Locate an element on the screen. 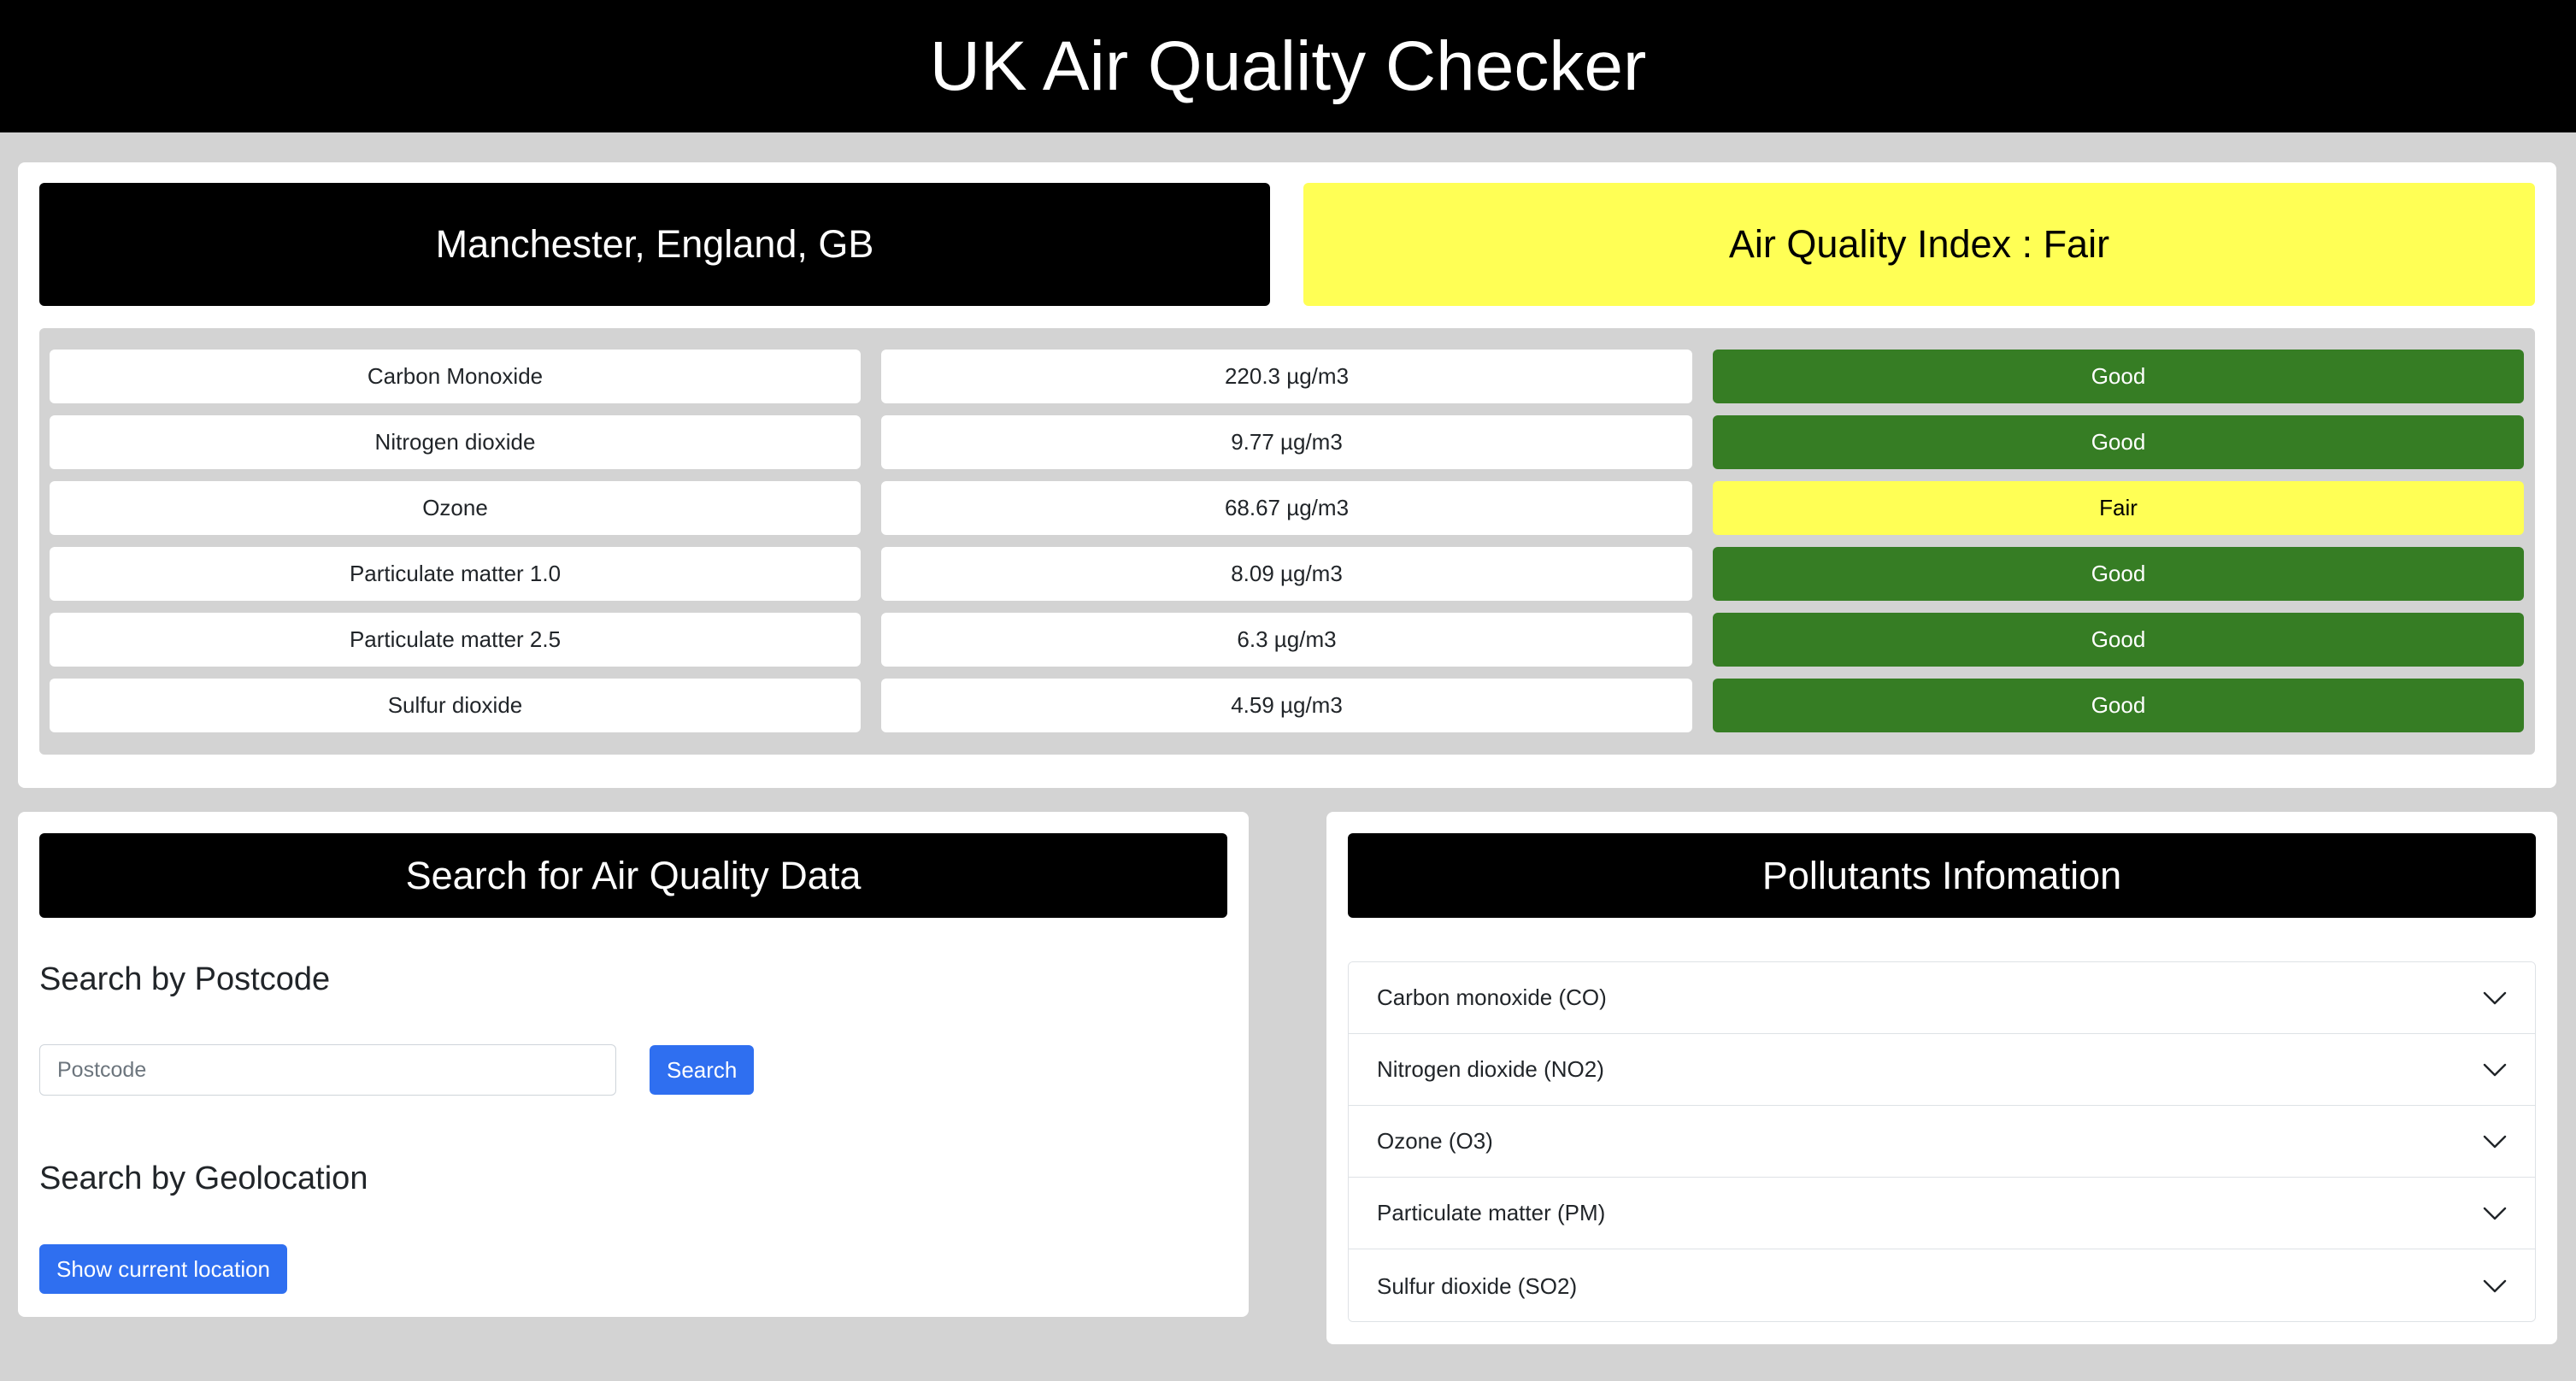 The height and width of the screenshot is (1381, 2576). pollutant-name-cell: Particulate matter 2.5 is located at coordinates (455, 640).